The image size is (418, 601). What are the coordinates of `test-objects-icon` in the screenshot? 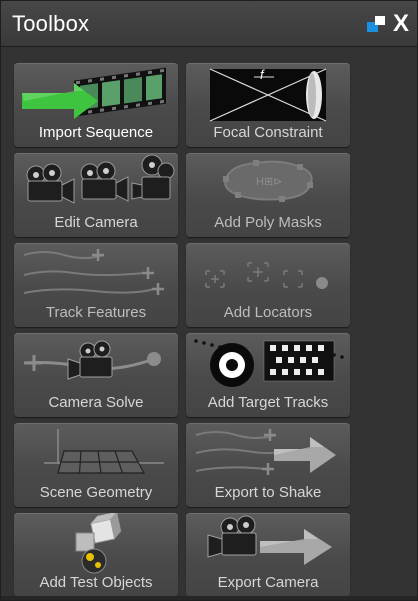 It's located at (98, 543).